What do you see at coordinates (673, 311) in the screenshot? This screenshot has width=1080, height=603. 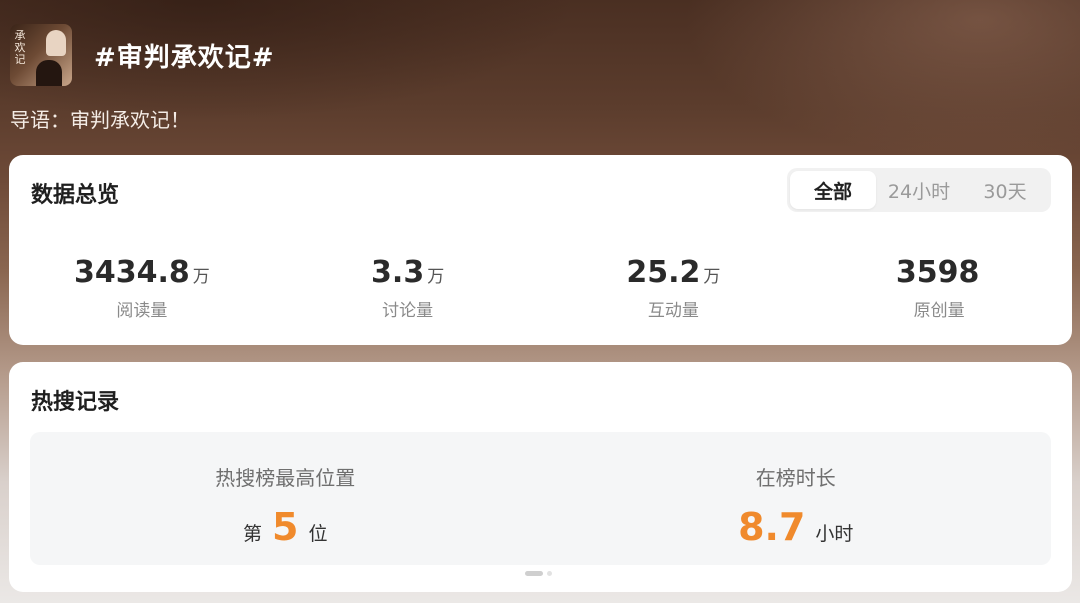 I see `stat-label: 互动量` at bounding box center [673, 311].